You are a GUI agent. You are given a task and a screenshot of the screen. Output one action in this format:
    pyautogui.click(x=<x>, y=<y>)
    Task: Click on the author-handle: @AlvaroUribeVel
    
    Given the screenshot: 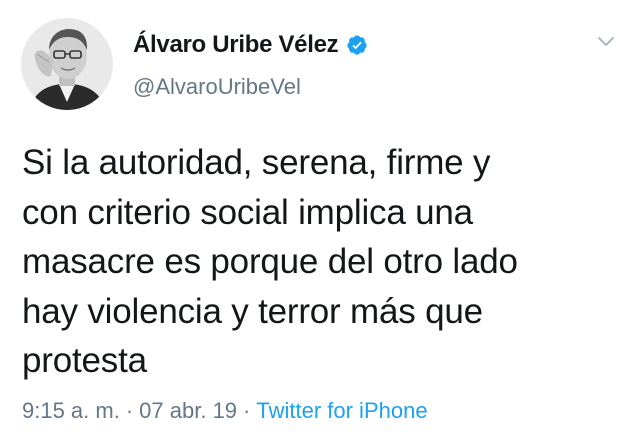 What is the action you would take?
    pyautogui.click(x=217, y=87)
    